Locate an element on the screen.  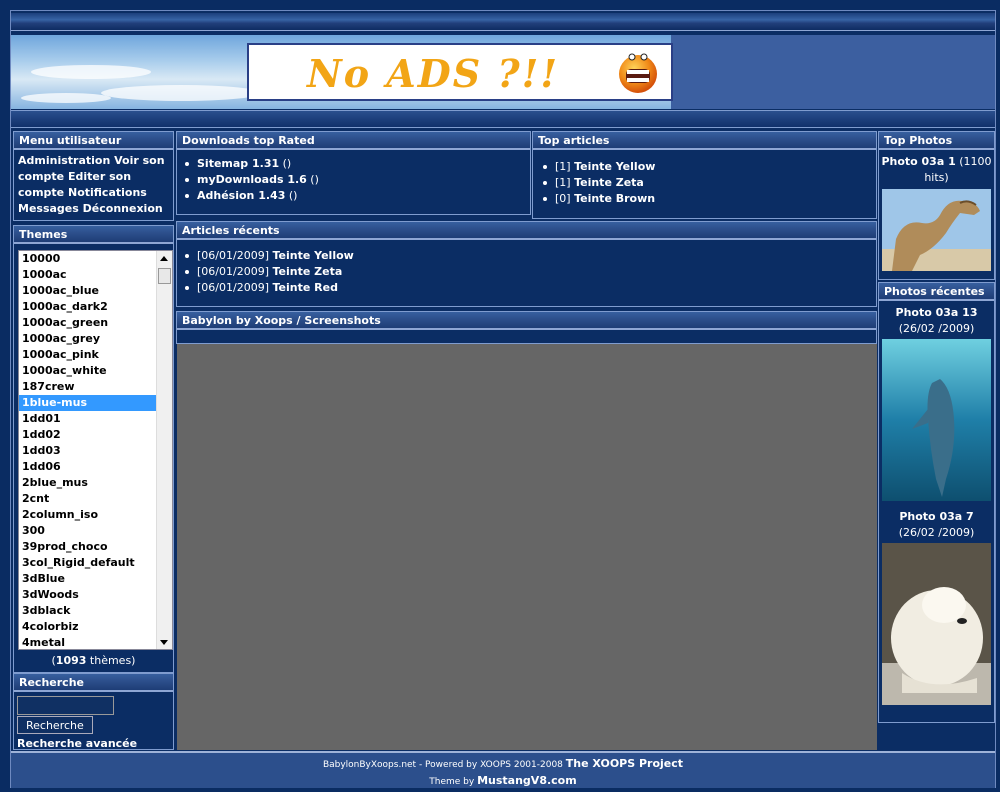
theme-option: 2column_iso is located at coordinates (88, 515).